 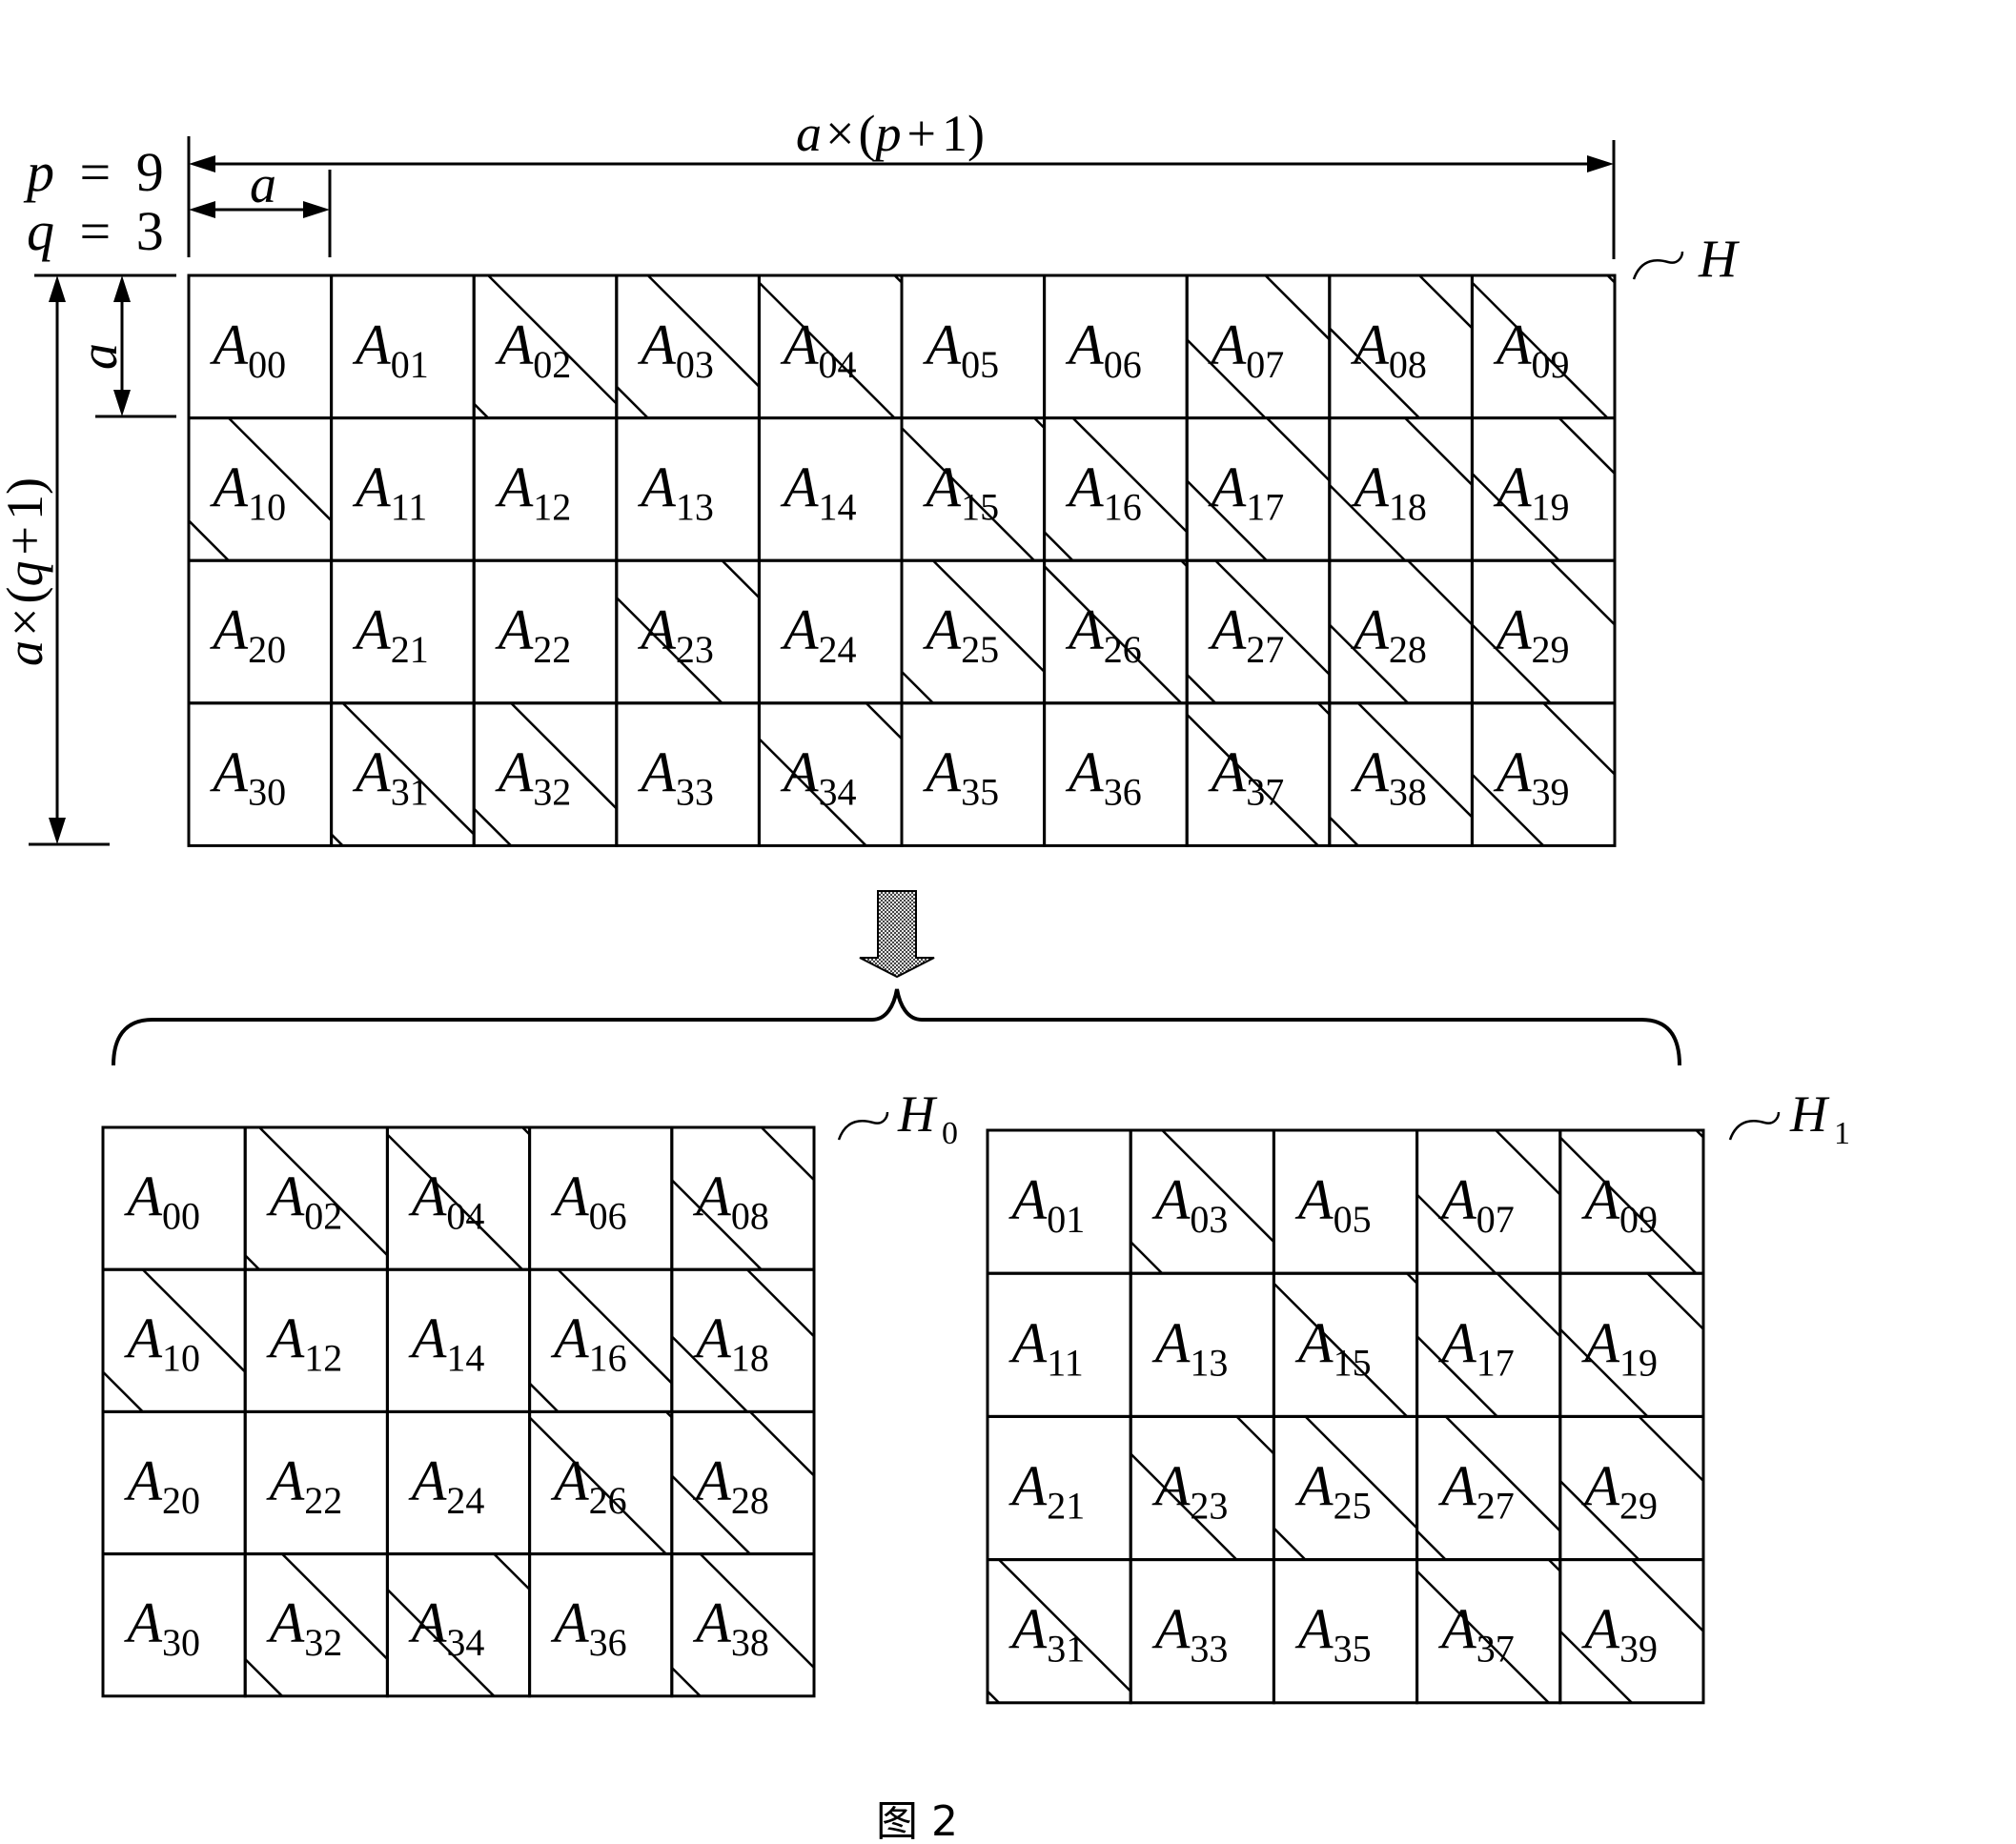 I want to click on block-A32: A32, so click(x=545, y=774).